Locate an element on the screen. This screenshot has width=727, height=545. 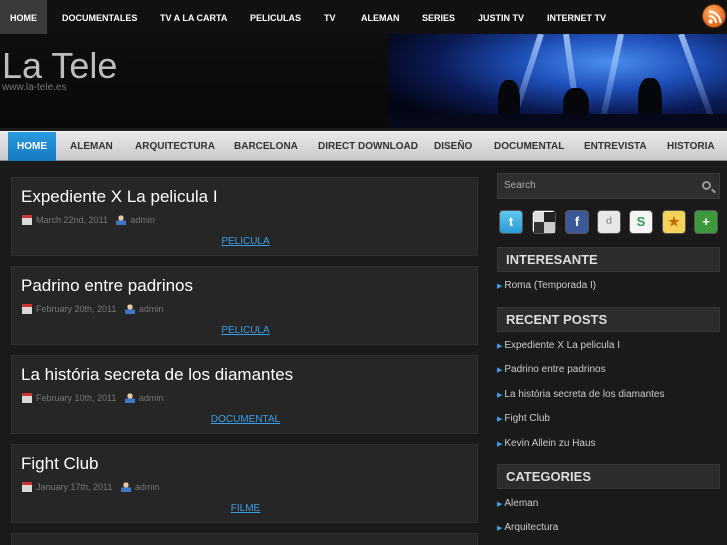
recent-post-link: ▶ Expediente X La pelicula I is located at coordinates (558, 345).